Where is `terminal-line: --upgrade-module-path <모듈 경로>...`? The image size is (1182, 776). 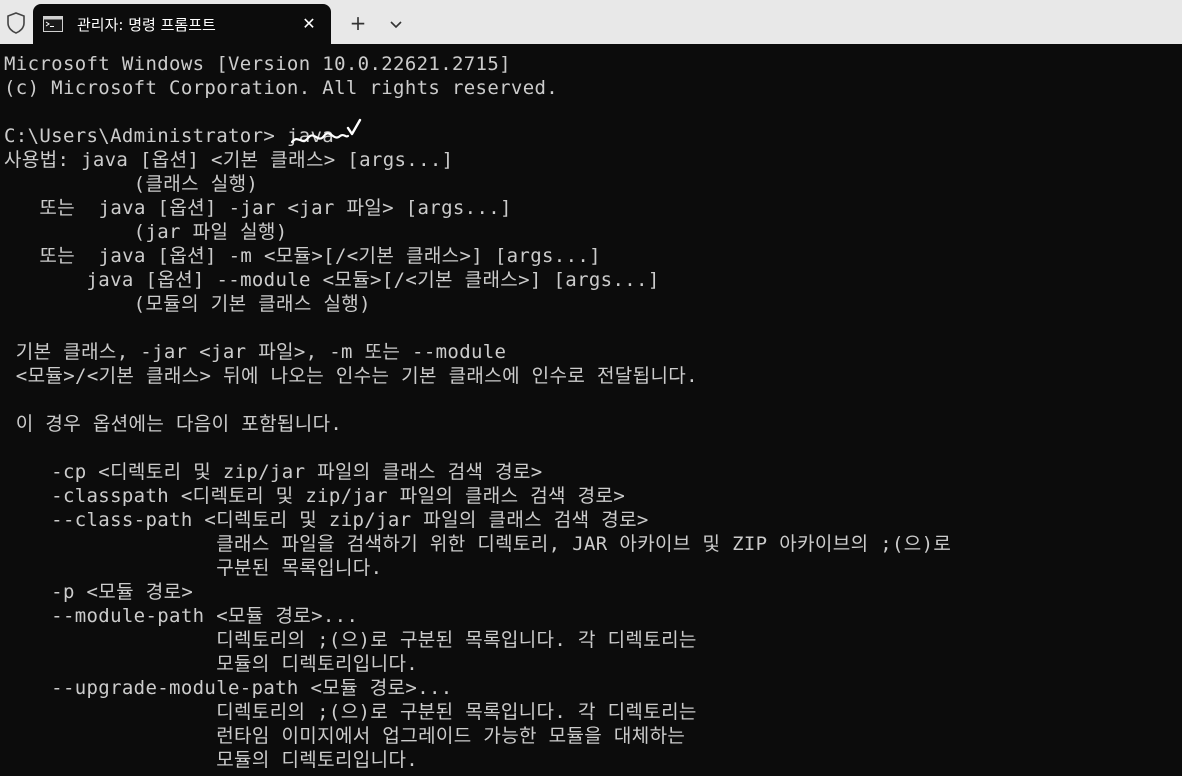
terminal-line: --upgrade-module-path <모듈 경로>... is located at coordinates (228, 688).